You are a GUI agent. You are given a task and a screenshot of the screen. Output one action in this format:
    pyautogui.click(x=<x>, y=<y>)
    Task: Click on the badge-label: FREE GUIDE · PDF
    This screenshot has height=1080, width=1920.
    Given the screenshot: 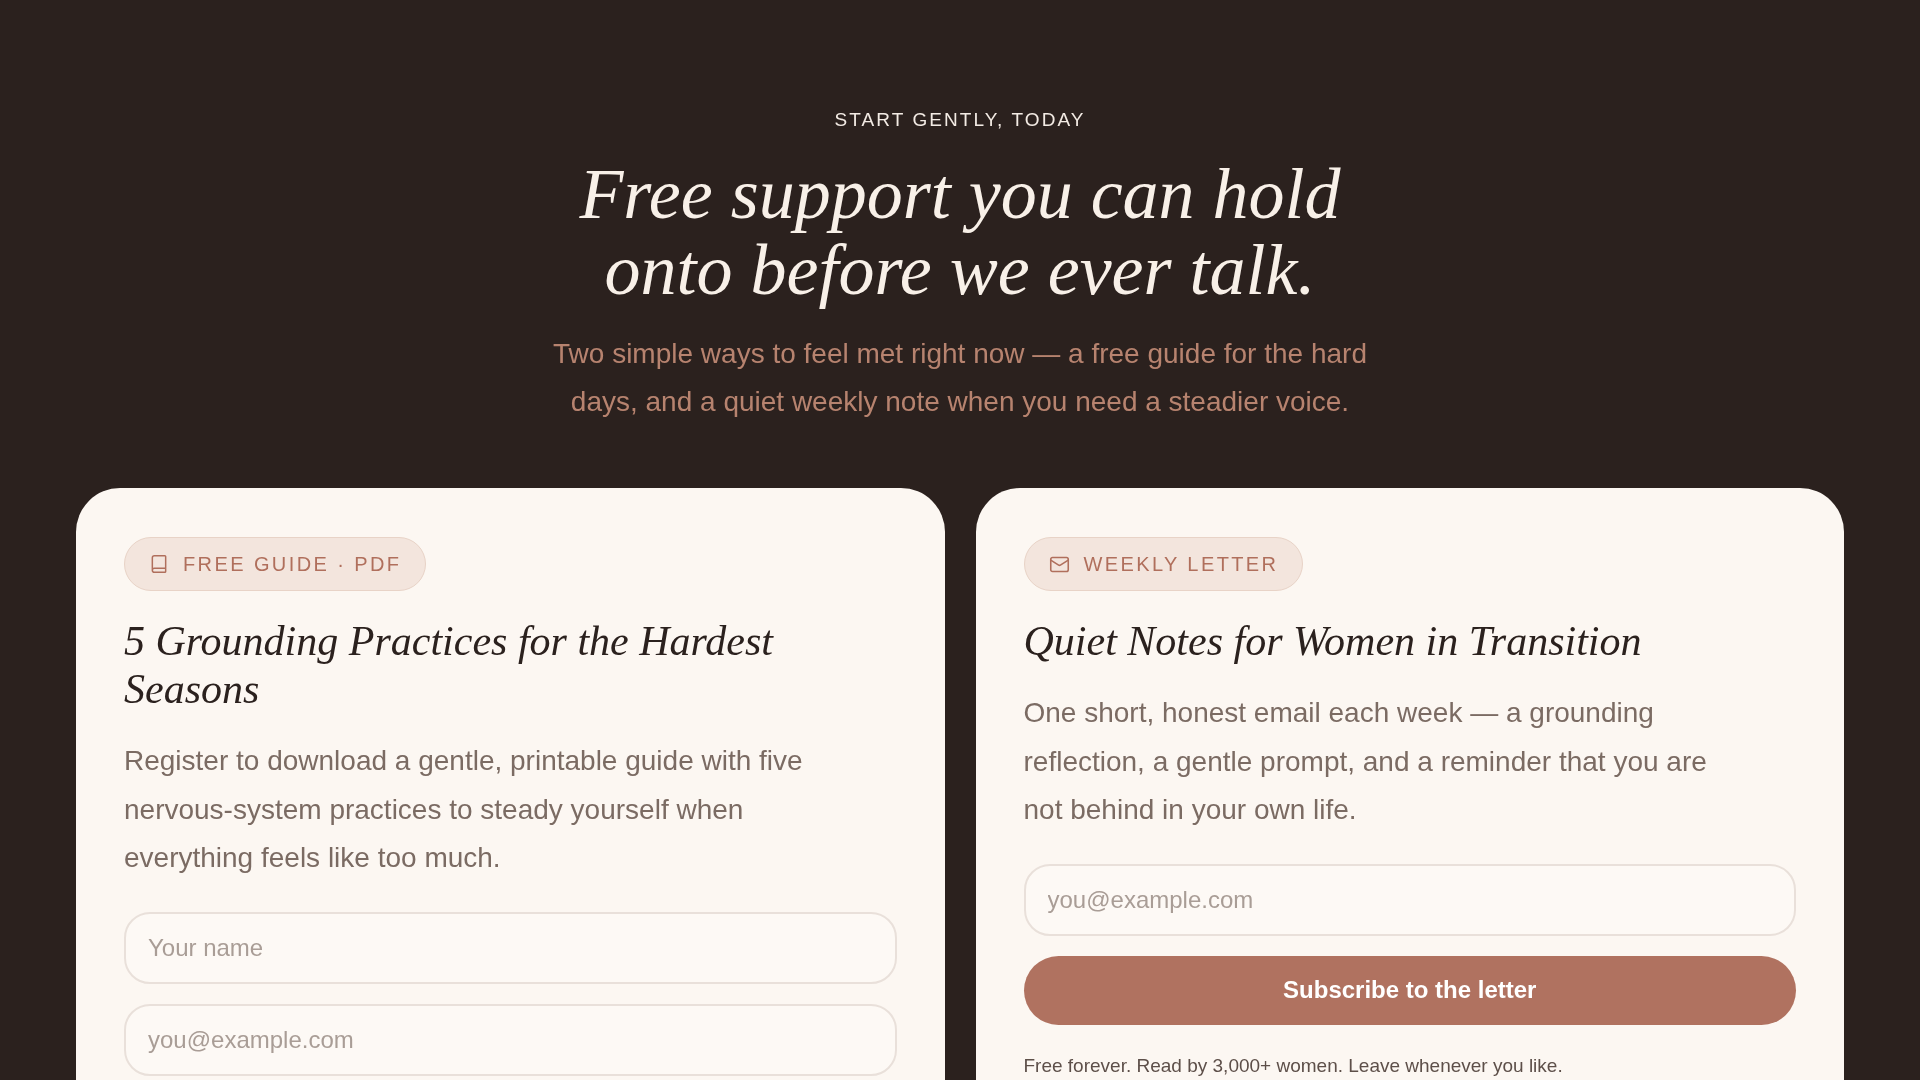 What is the action you would take?
    pyautogui.click(x=292, y=564)
    